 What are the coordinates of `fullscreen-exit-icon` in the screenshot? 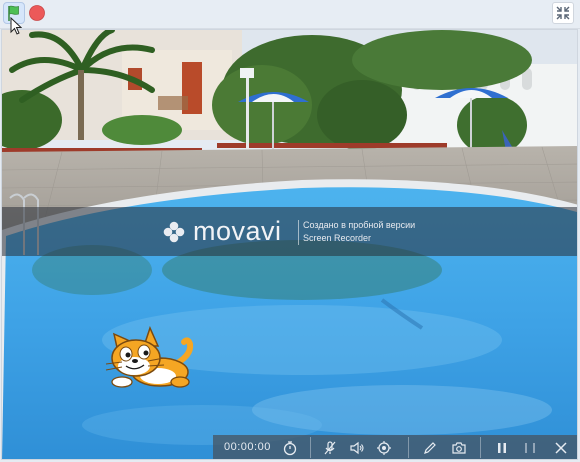 It's located at (563, 13).